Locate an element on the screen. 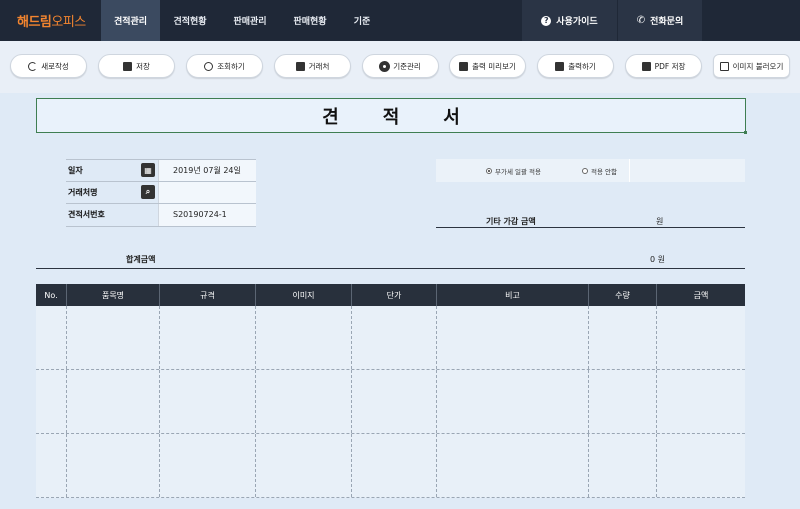 This screenshot has height=509, width=800. vat-include-option: 부가세 일괄 적용 is located at coordinates (507, 170).